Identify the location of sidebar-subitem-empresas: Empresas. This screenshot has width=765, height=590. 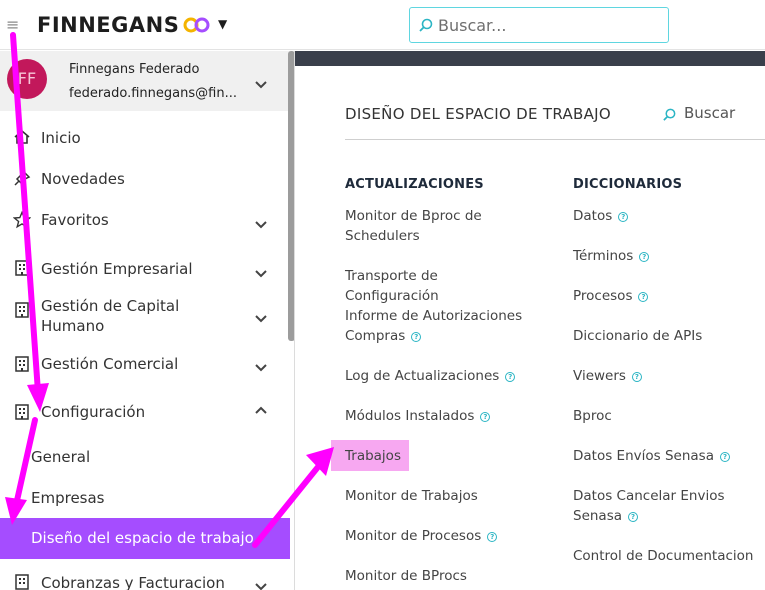
(145, 499).